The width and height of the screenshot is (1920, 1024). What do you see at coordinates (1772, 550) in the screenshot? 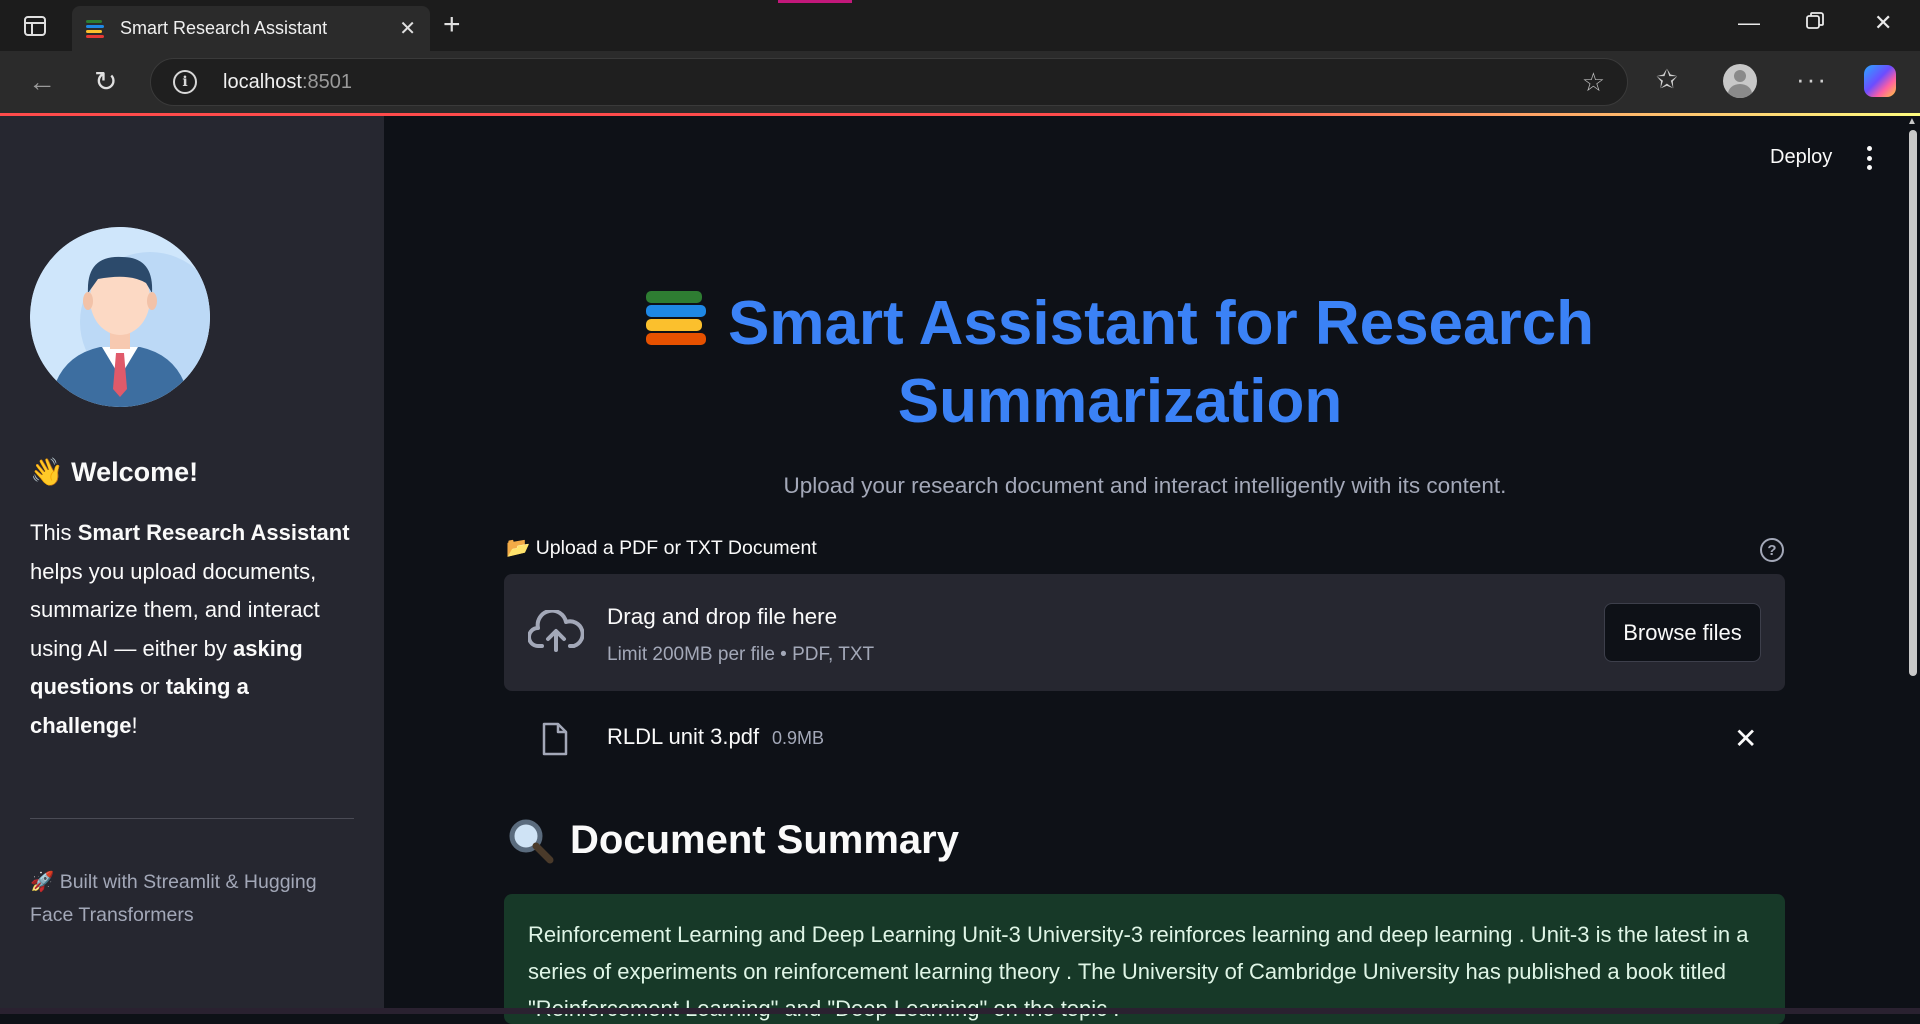
I see `help-icon: ?` at bounding box center [1772, 550].